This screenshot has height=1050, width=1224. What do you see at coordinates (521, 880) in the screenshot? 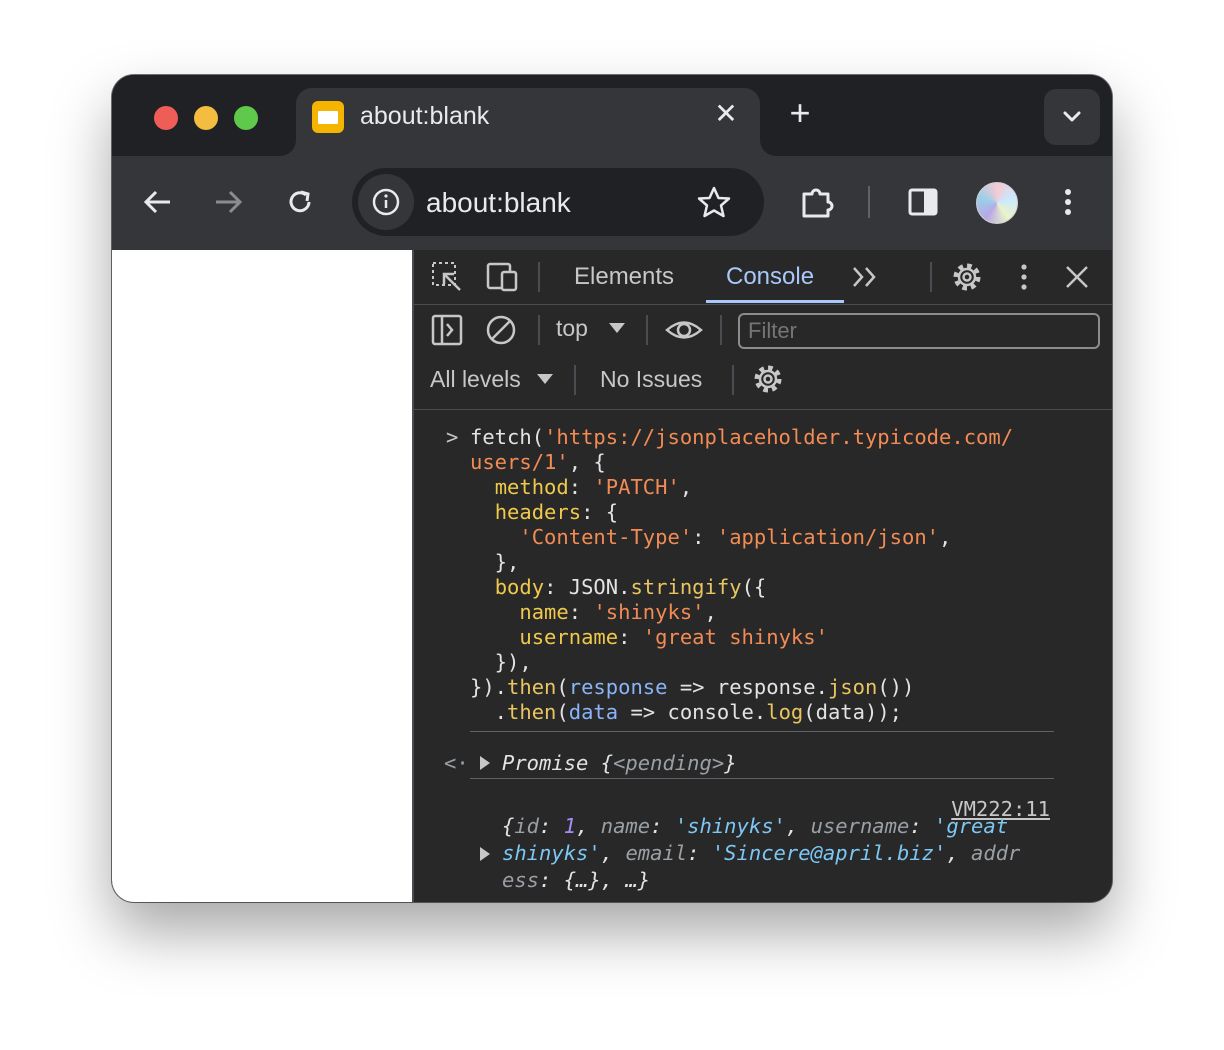
I see `obj-address-key-cont: ess` at bounding box center [521, 880].